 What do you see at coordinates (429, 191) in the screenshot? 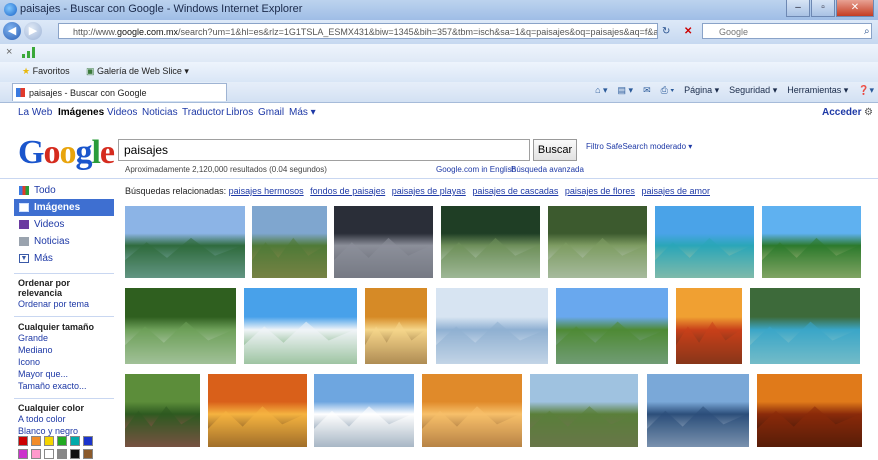
I see `related-link: paisajes de playas` at bounding box center [429, 191].